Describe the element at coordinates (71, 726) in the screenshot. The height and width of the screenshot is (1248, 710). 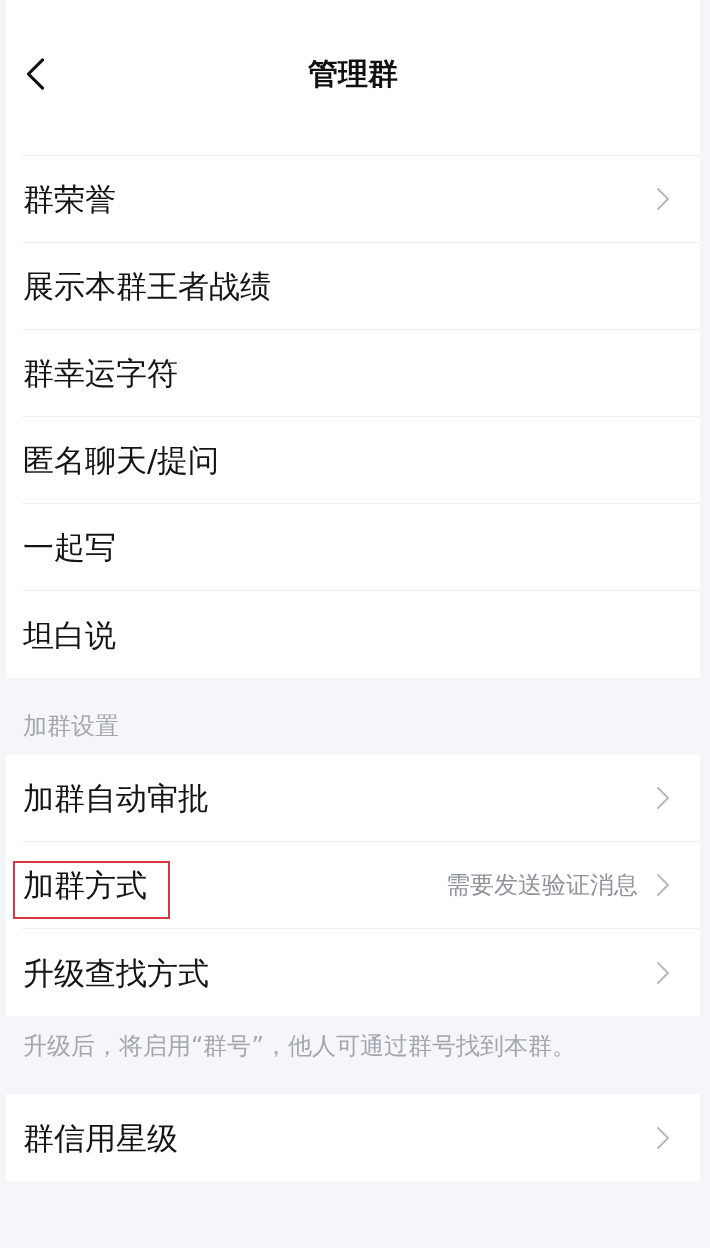
I see `section-title: 加群设置` at that location.